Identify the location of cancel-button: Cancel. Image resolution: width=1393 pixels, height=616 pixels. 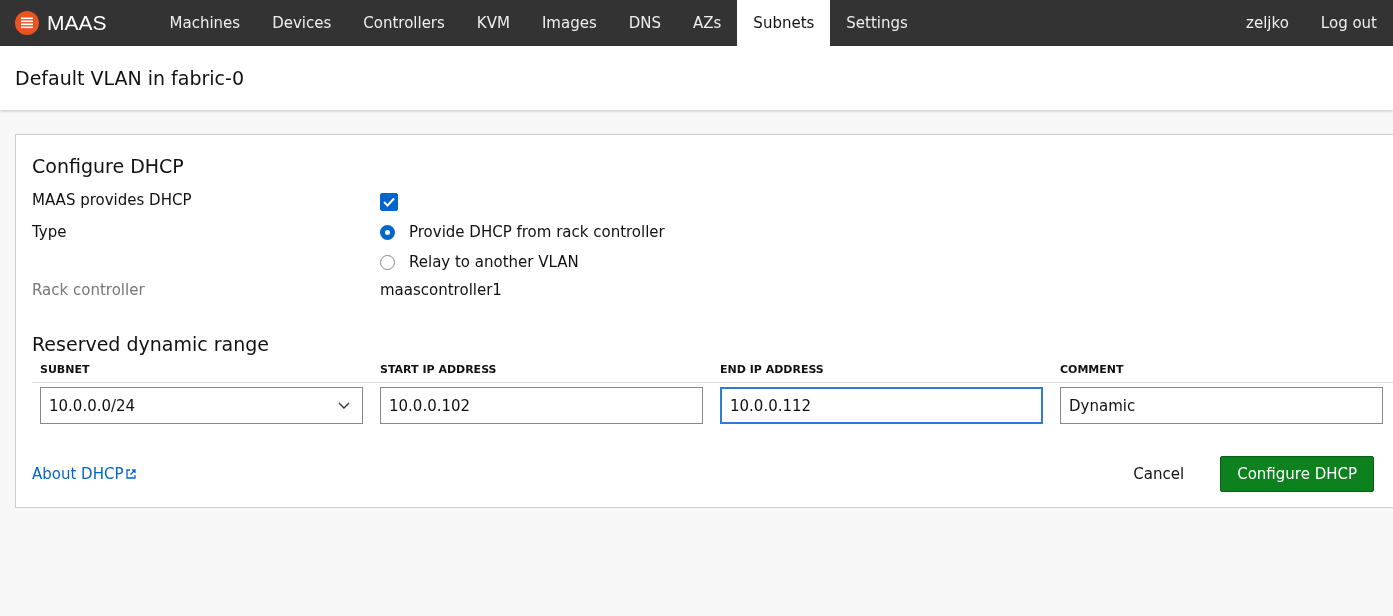
(1159, 474).